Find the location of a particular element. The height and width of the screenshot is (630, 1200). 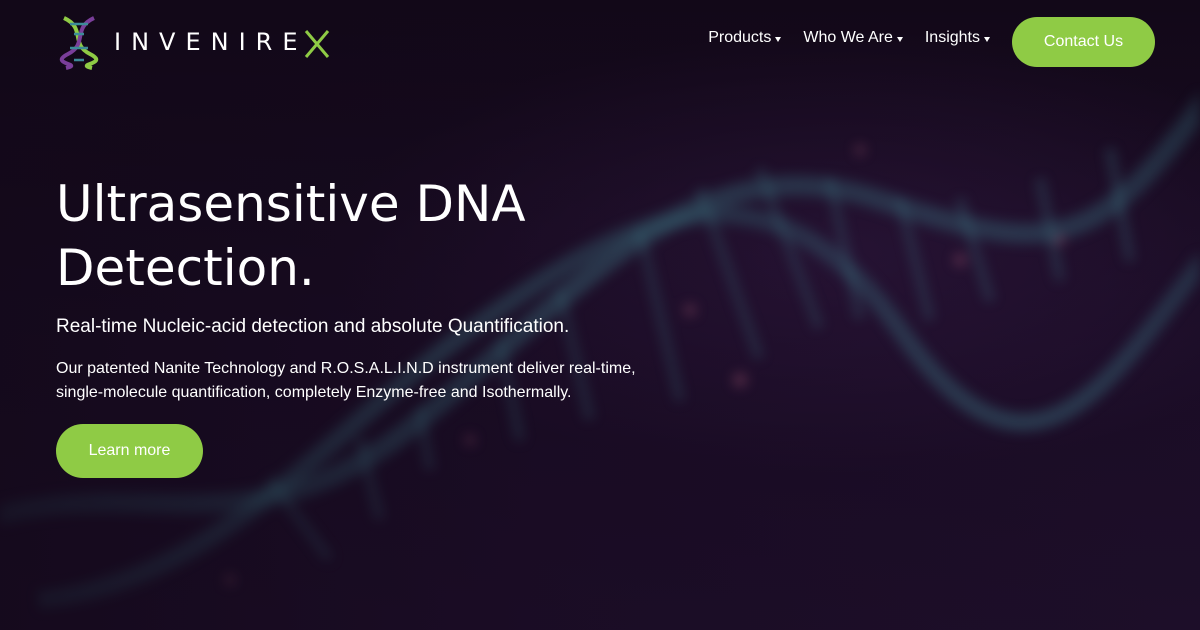

nav-item-label: Products is located at coordinates (740, 37).